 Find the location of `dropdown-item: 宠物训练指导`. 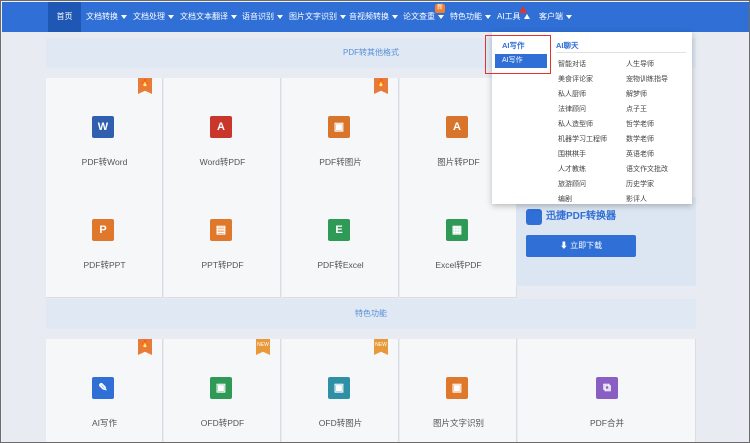

dropdown-item: 宠物训练指导 is located at coordinates (647, 79).